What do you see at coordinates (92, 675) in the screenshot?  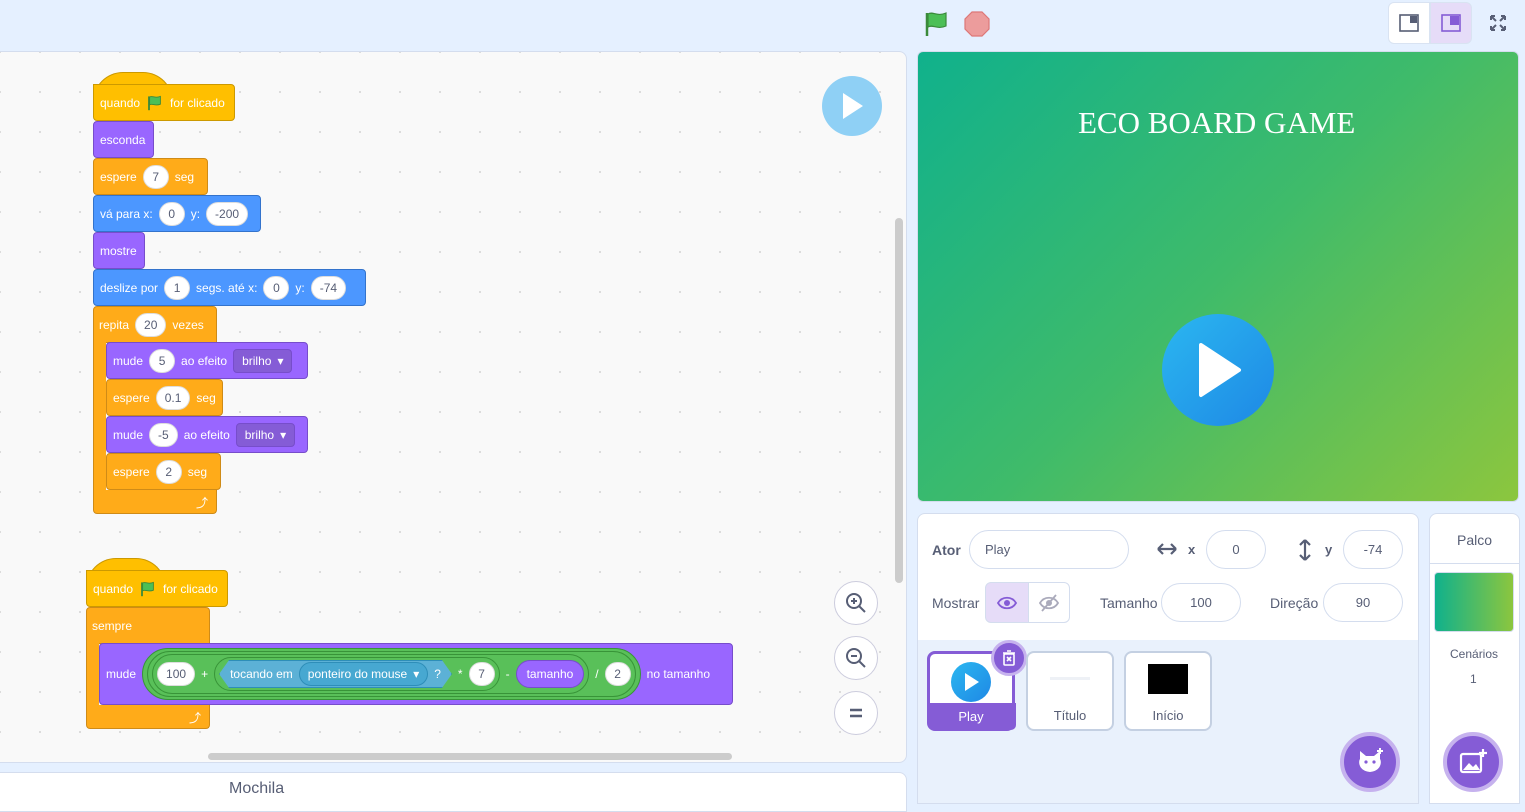 I see `forever-arm` at bounding box center [92, 675].